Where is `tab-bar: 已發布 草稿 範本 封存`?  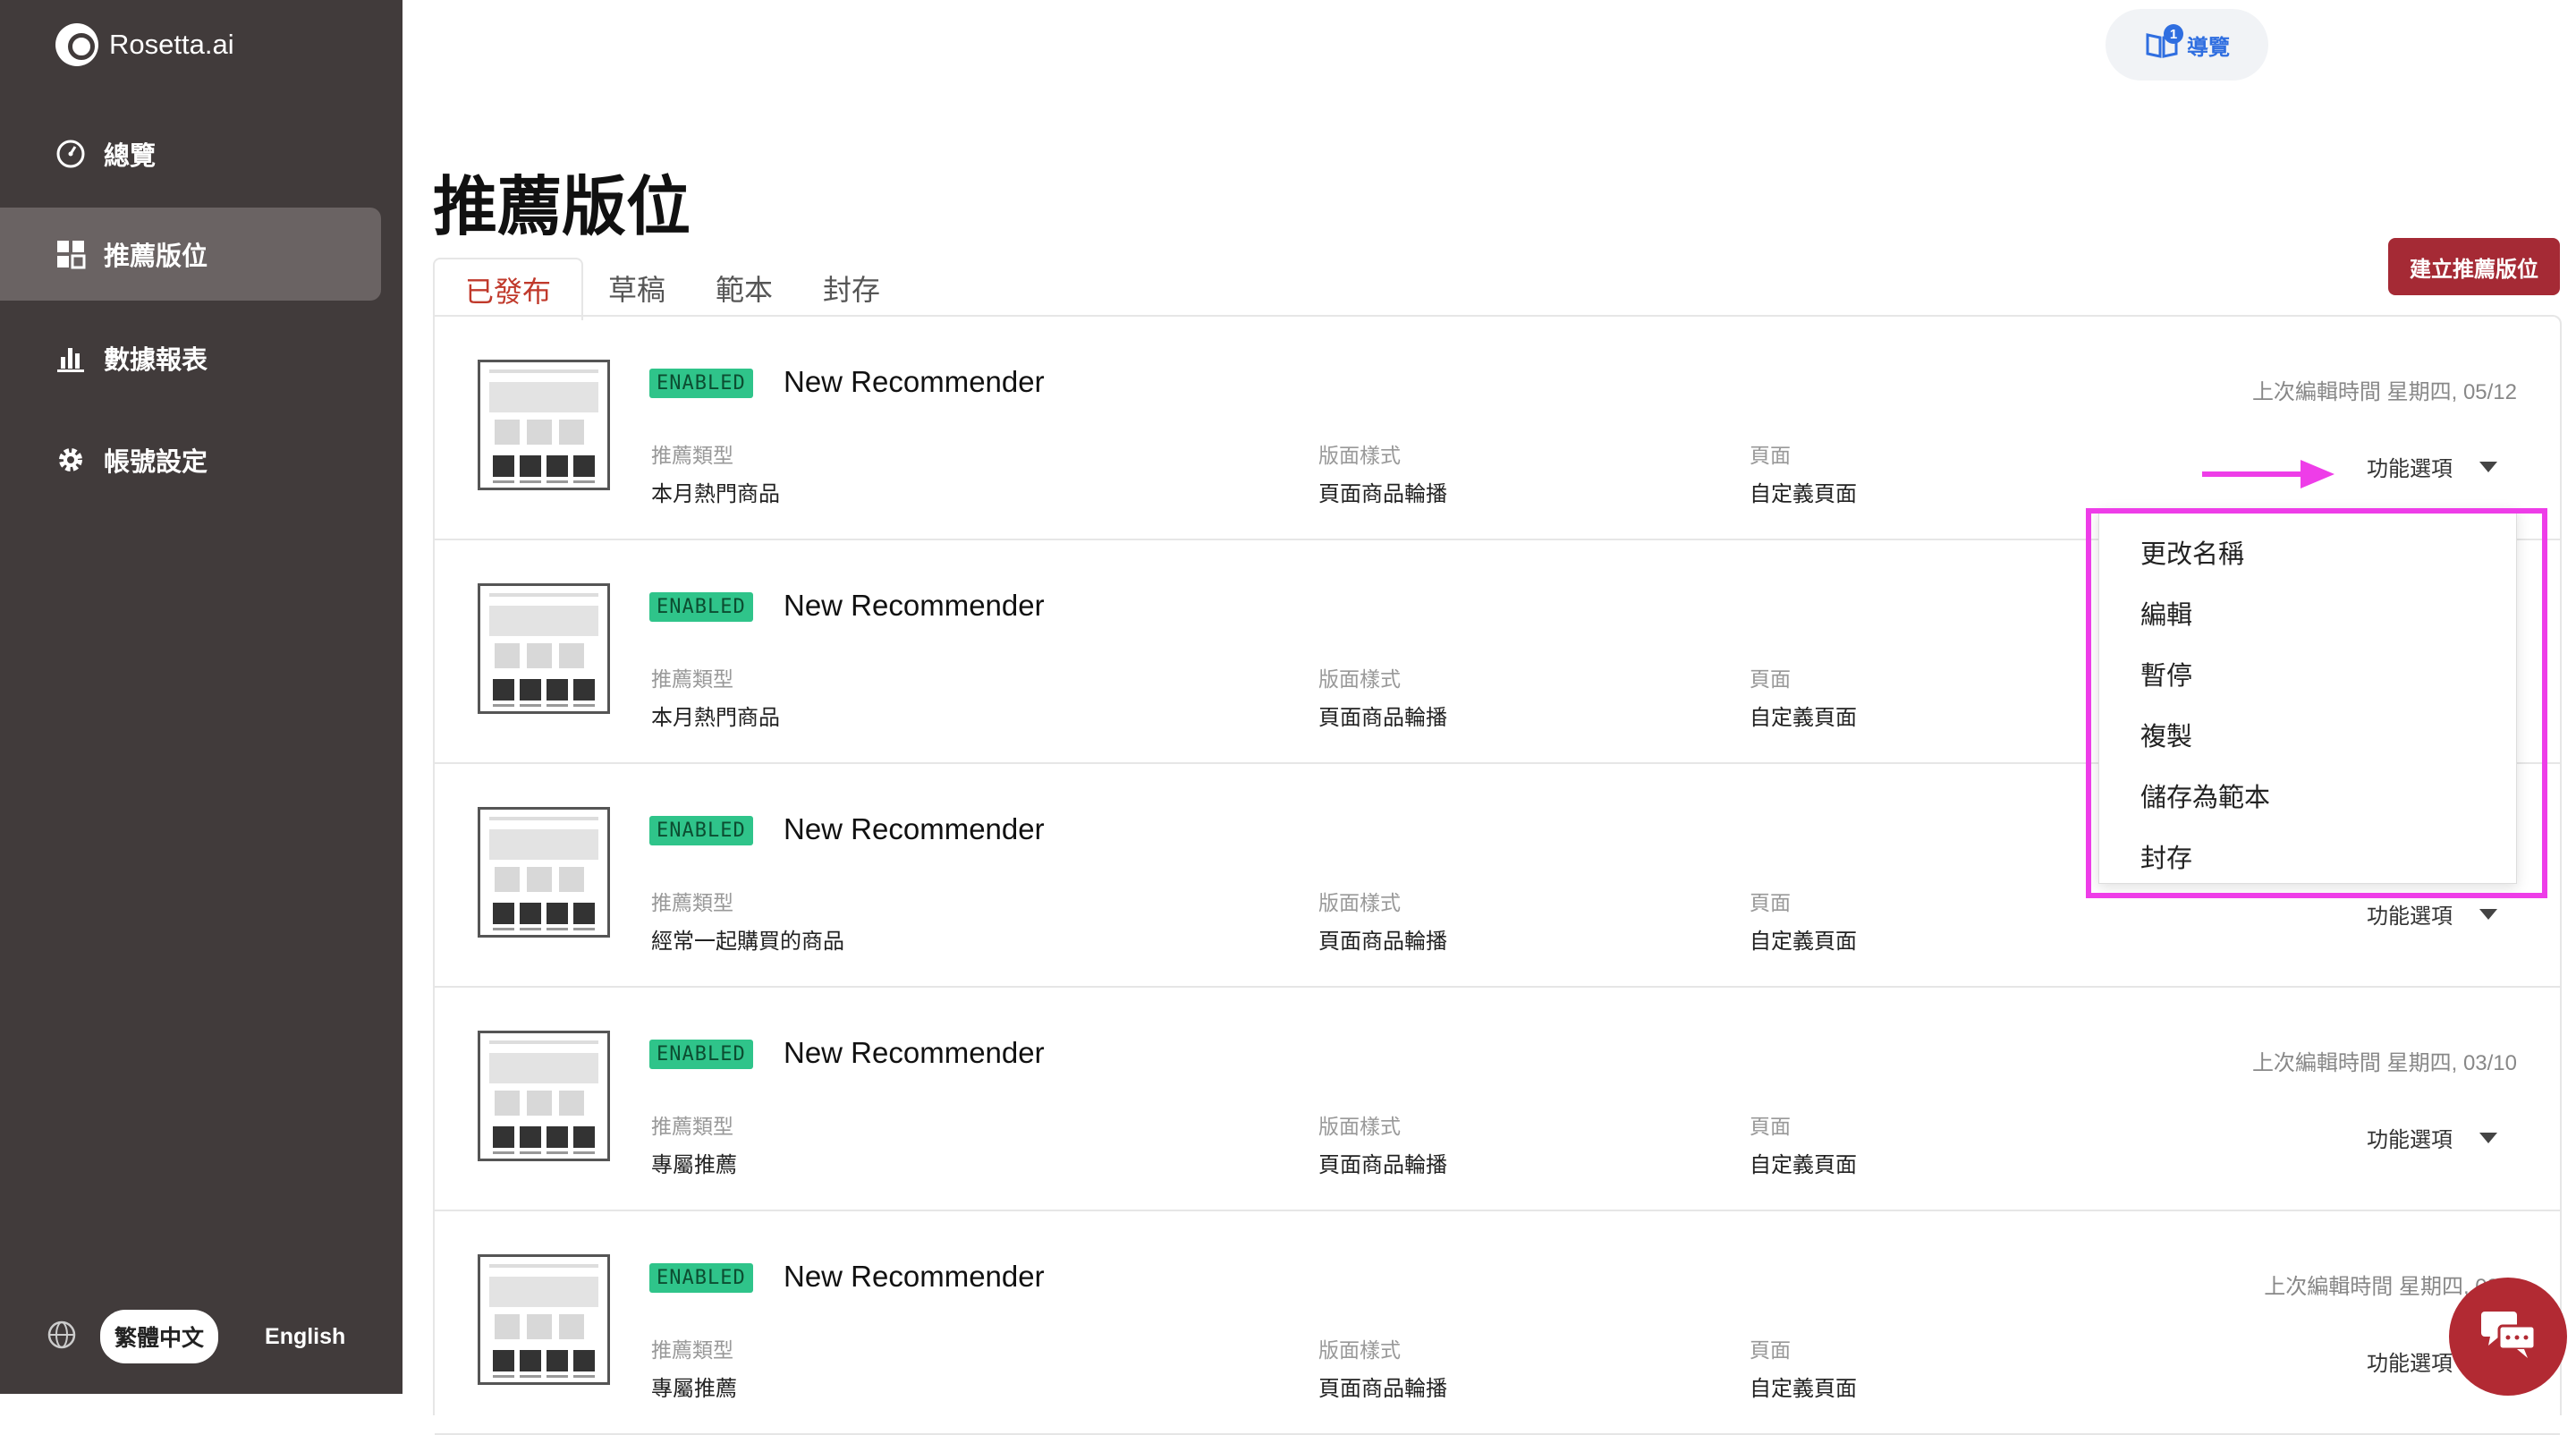
tab-bar: 已發布 草稿 範本 封存 is located at coordinates (669, 289).